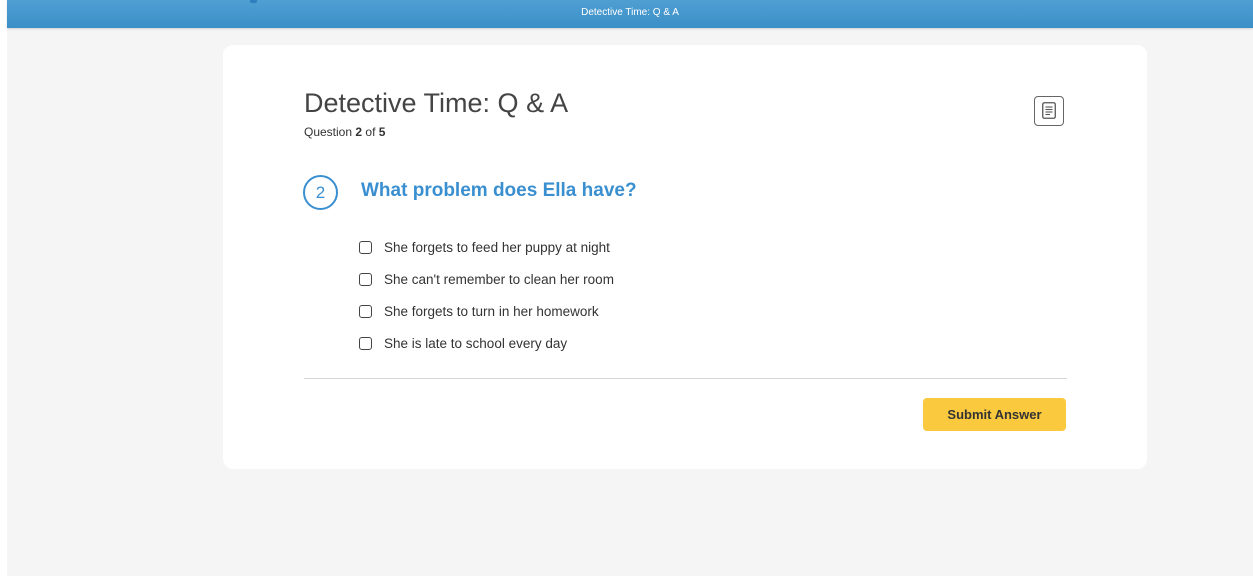 Image resolution: width=1253 pixels, height=576 pixels. I want to click on progress-total: 5, so click(382, 132).